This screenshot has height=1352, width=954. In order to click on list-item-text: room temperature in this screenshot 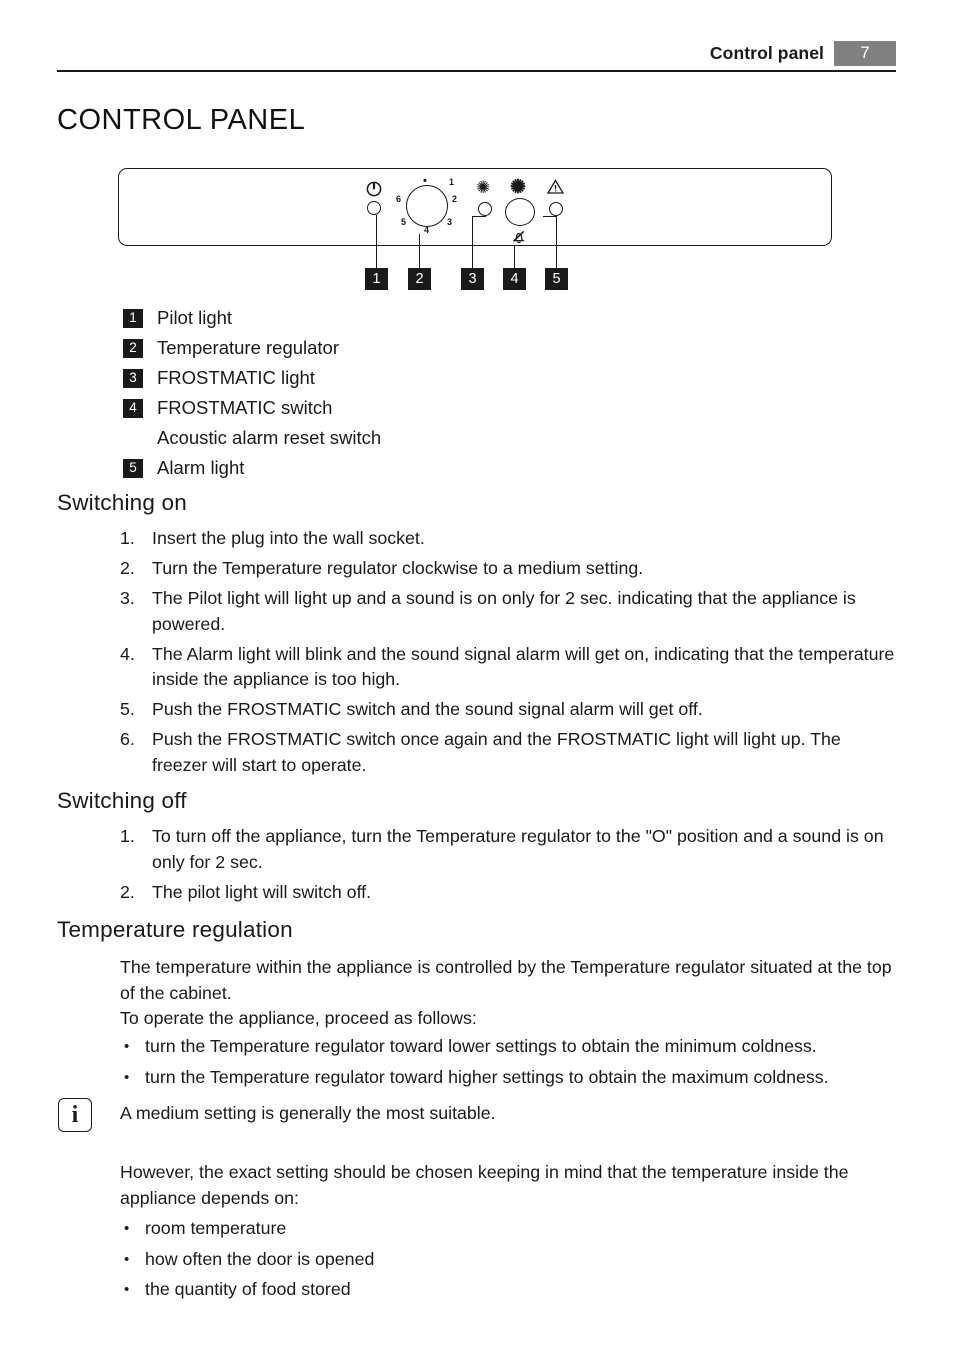, I will do `click(216, 1228)`.